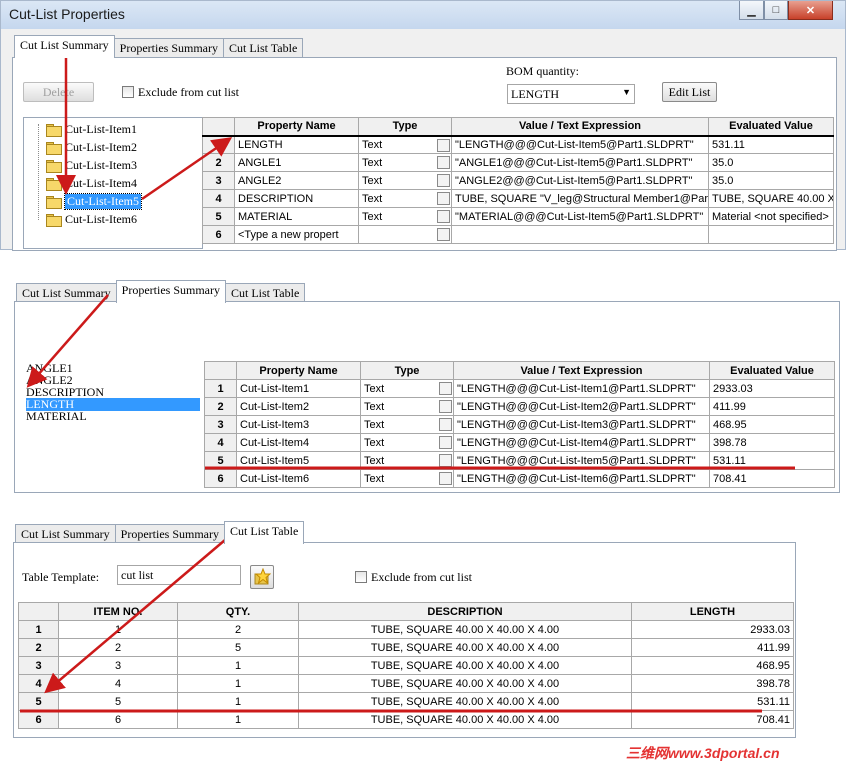 The width and height of the screenshot is (846, 763). Describe the element at coordinates (91, 129) in the screenshot. I see `tree-item: Cut-List-Item1` at that location.